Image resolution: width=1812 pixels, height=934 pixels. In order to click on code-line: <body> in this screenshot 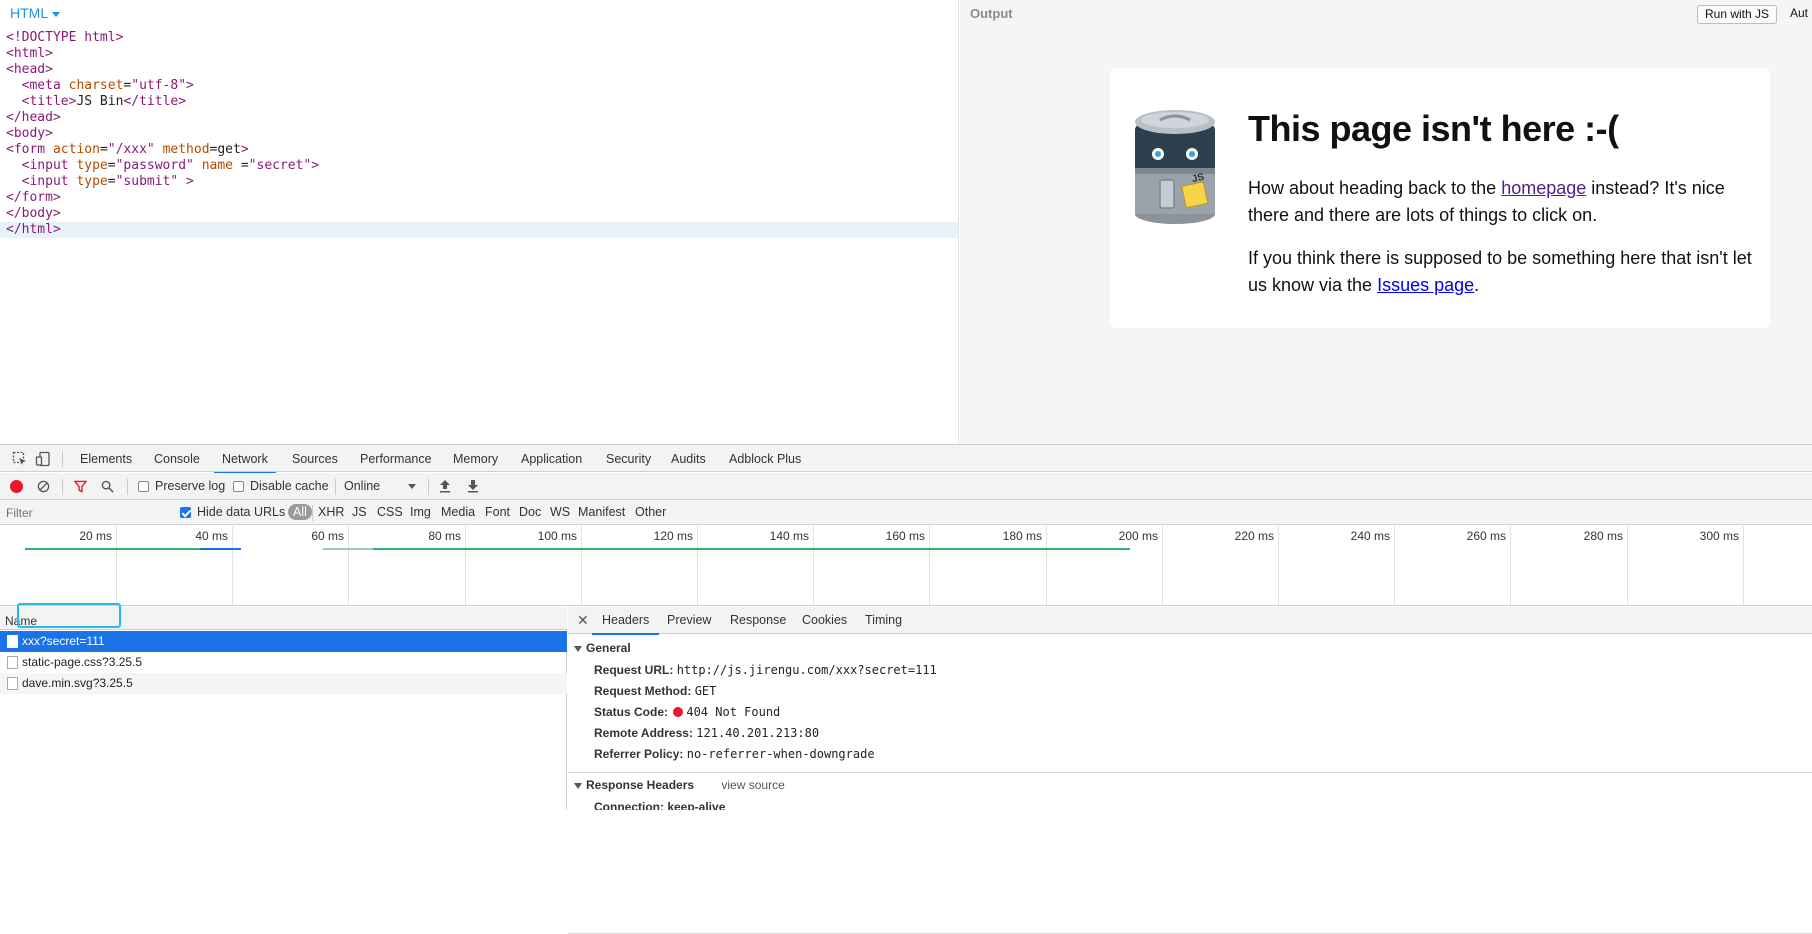, I will do `click(479, 134)`.